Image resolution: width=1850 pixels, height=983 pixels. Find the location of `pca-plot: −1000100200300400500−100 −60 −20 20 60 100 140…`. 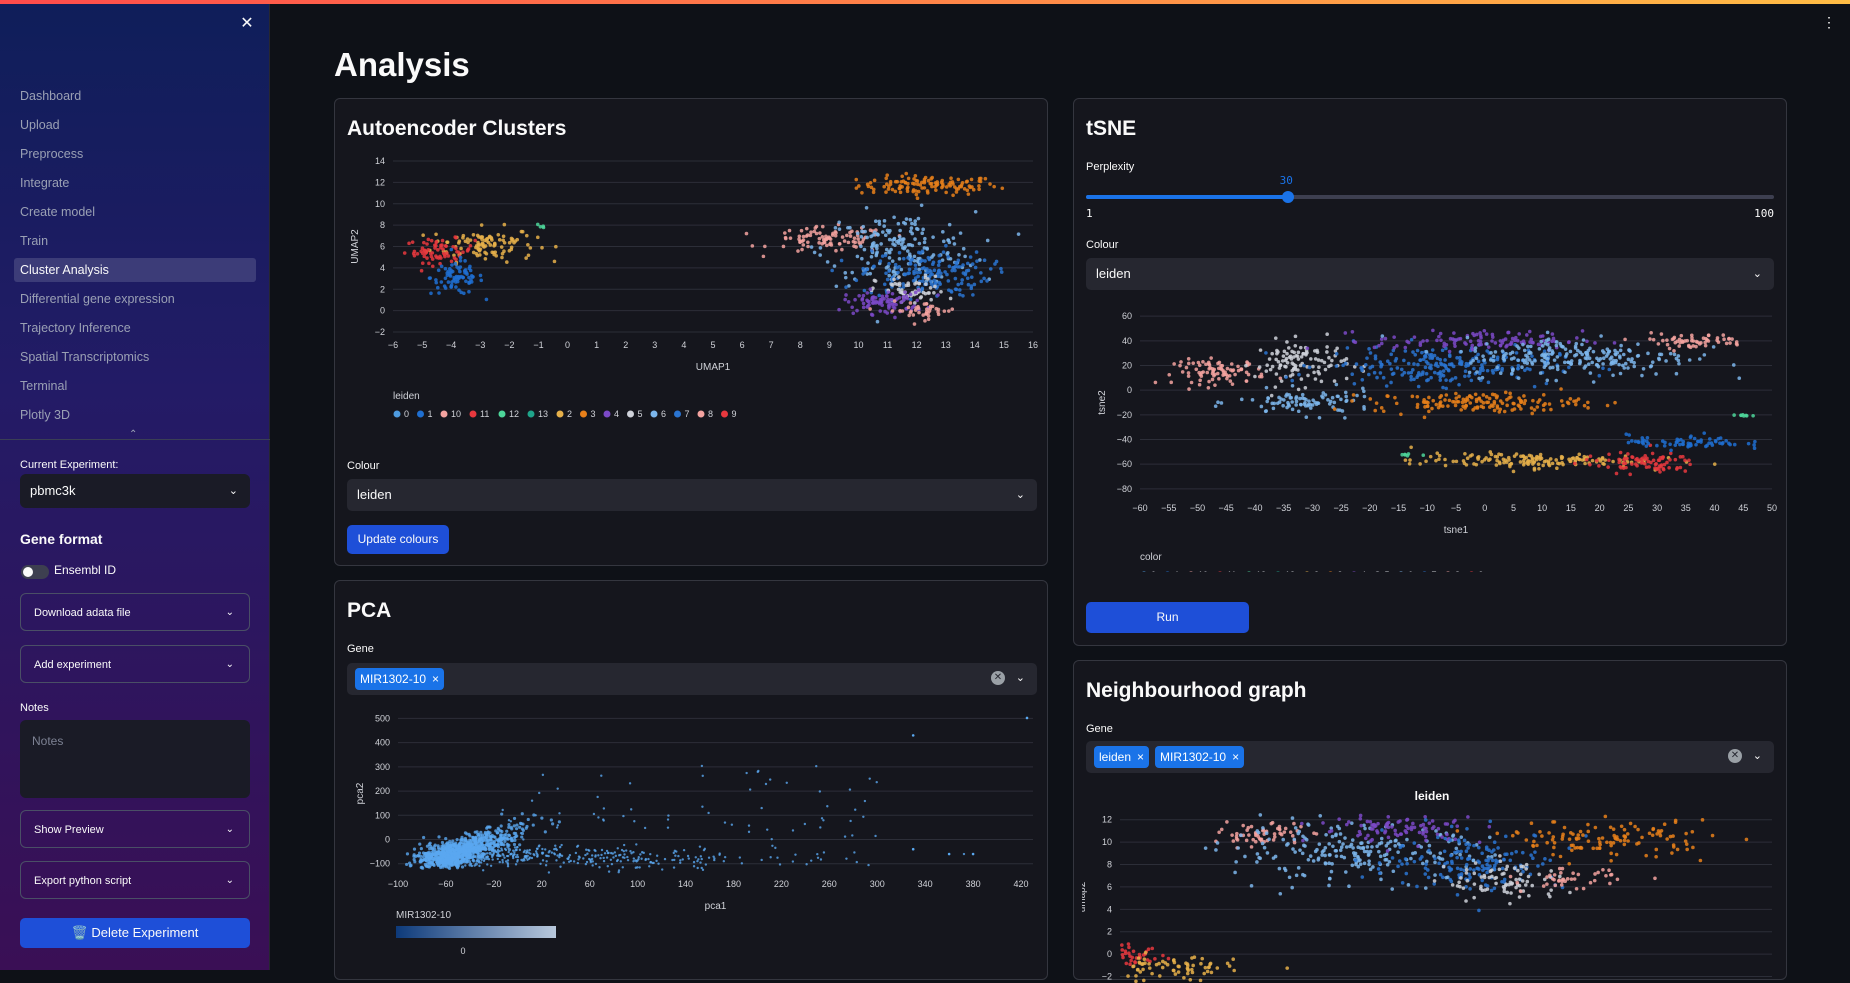

pca-plot: −1000100200300400500−100 −60 −20 20 60 100 140… is located at coordinates (693, 836).